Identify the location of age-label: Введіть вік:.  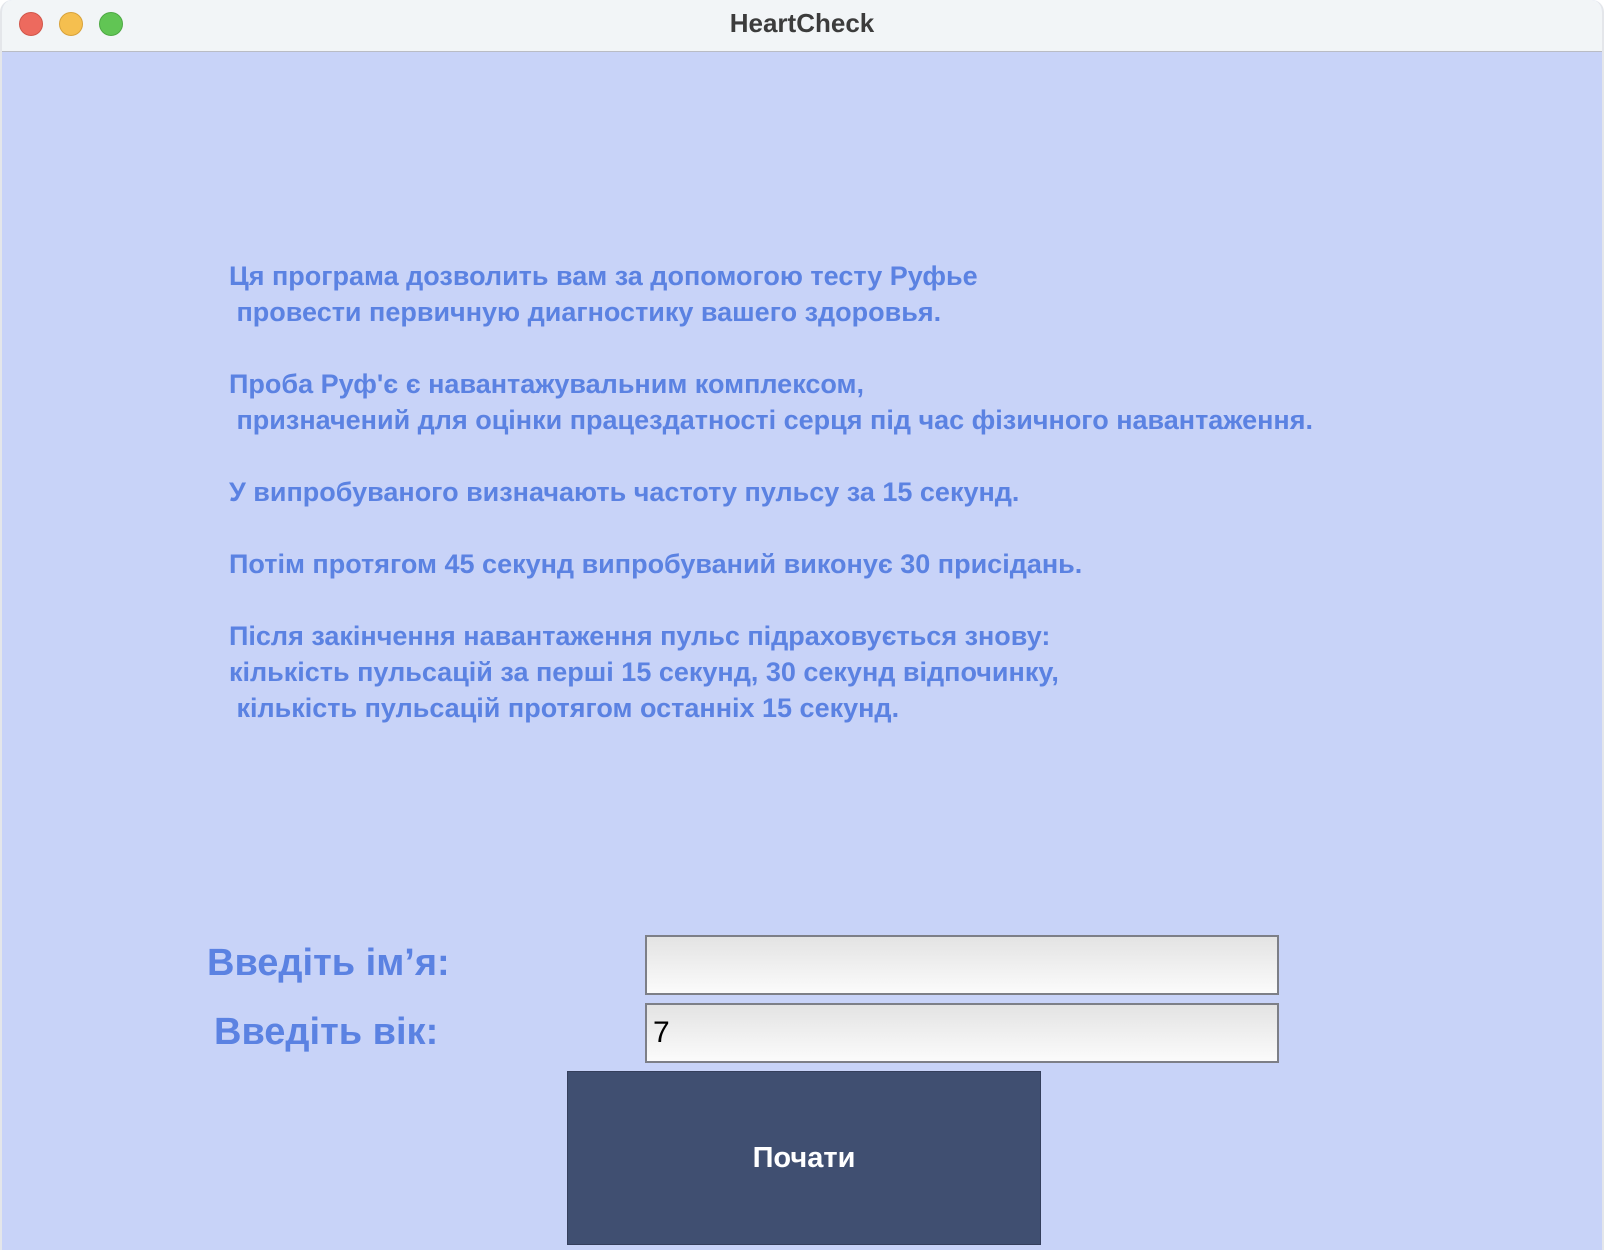
(326, 1032).